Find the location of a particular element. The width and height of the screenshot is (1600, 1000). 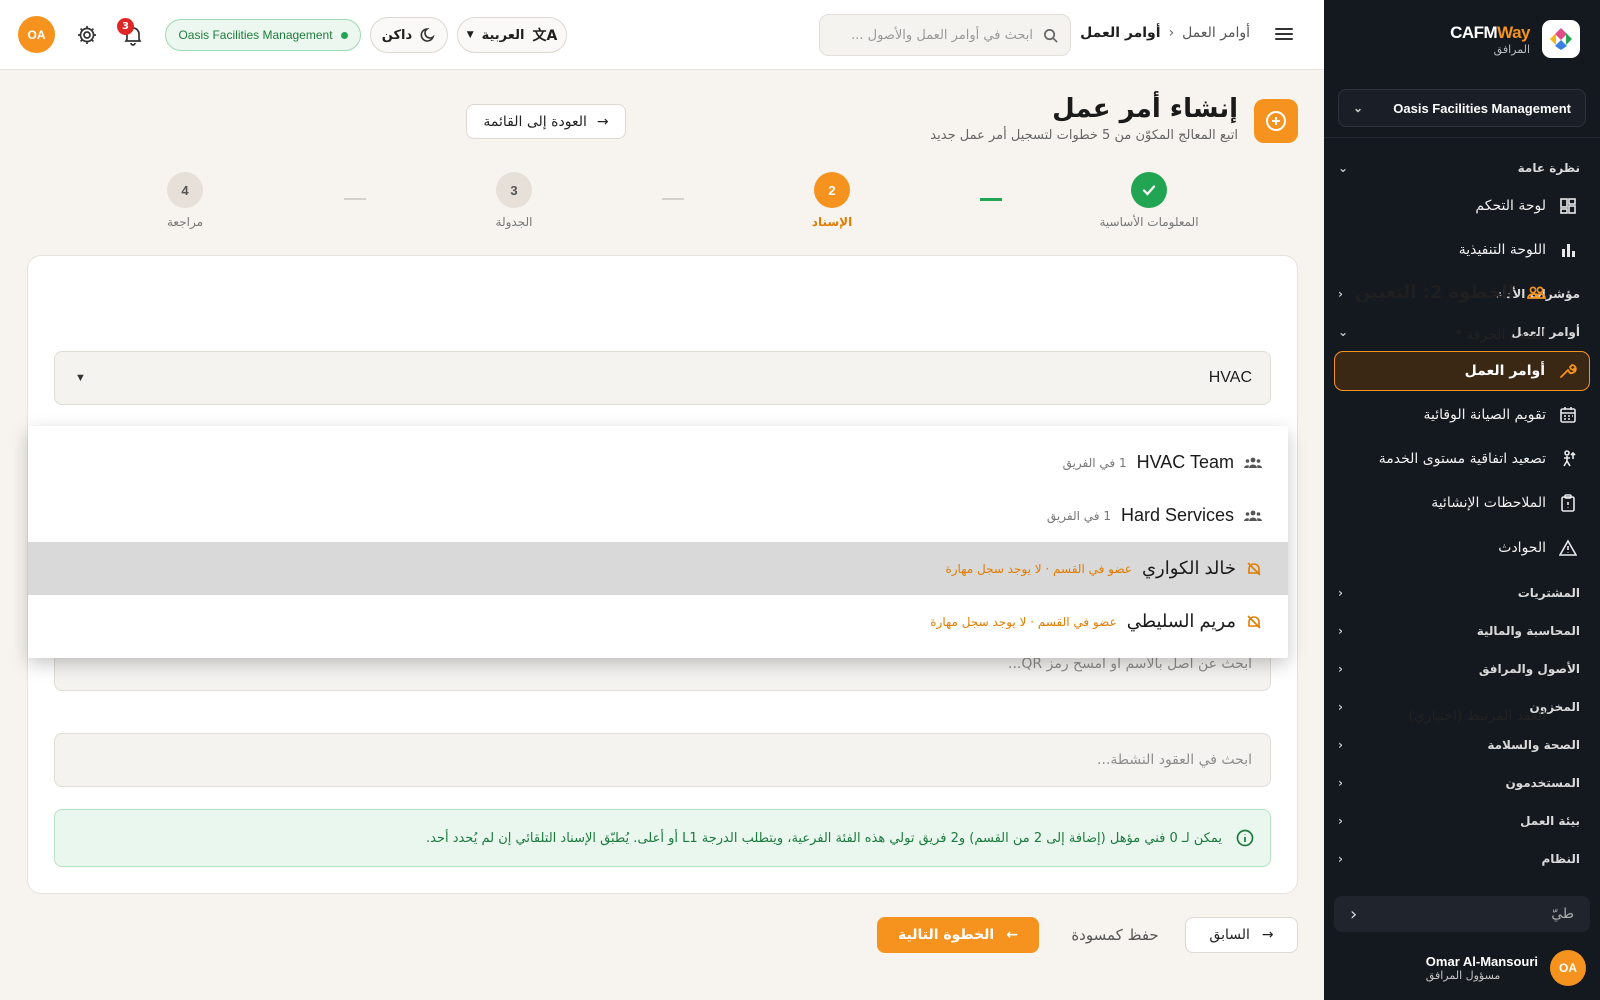

org-selector: Oasis Facilities Management ⌄ is located at coordinates (1462, 108).